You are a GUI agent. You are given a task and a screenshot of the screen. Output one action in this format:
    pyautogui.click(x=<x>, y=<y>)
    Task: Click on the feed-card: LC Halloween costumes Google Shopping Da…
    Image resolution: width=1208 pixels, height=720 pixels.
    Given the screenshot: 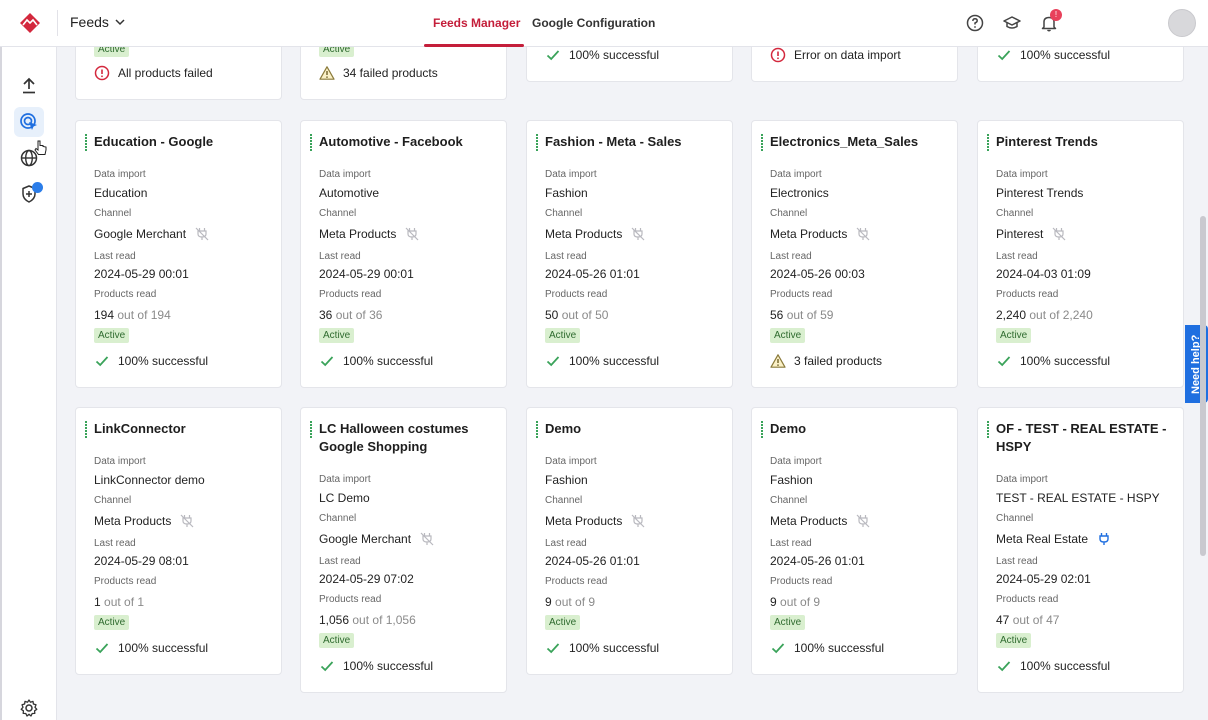 What is the action you would take?
    pyautogui.click(x=403, y=550)
    